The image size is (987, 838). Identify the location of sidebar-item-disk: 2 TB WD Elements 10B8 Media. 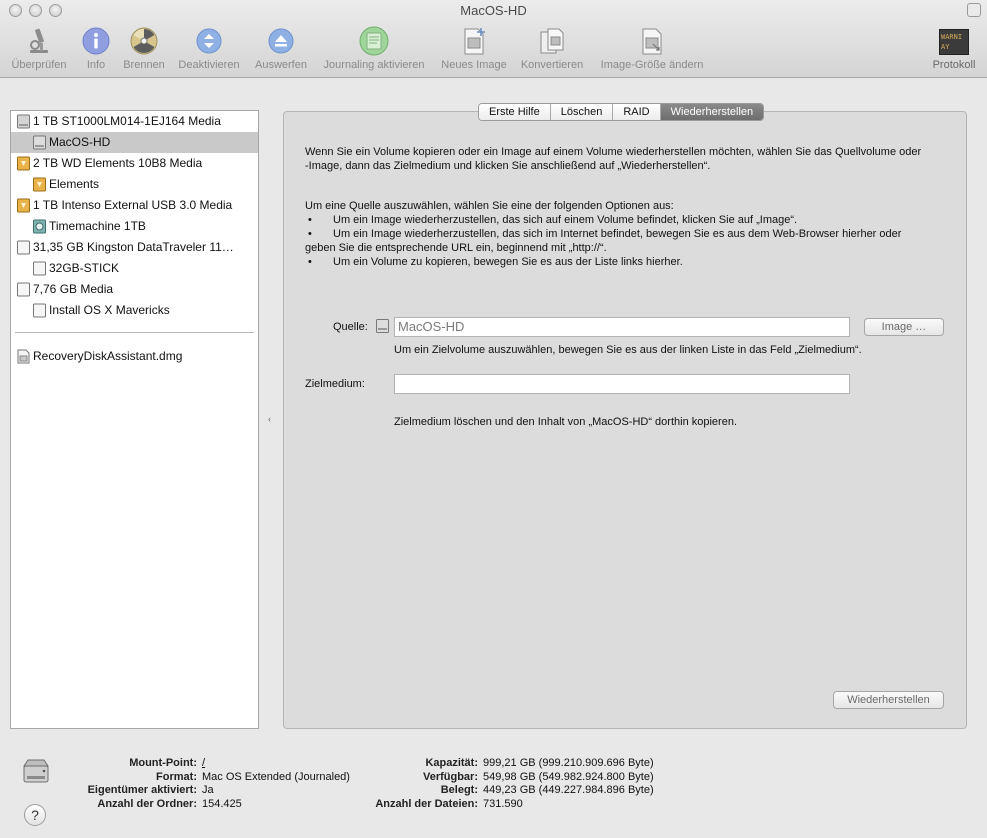
(134, 163).